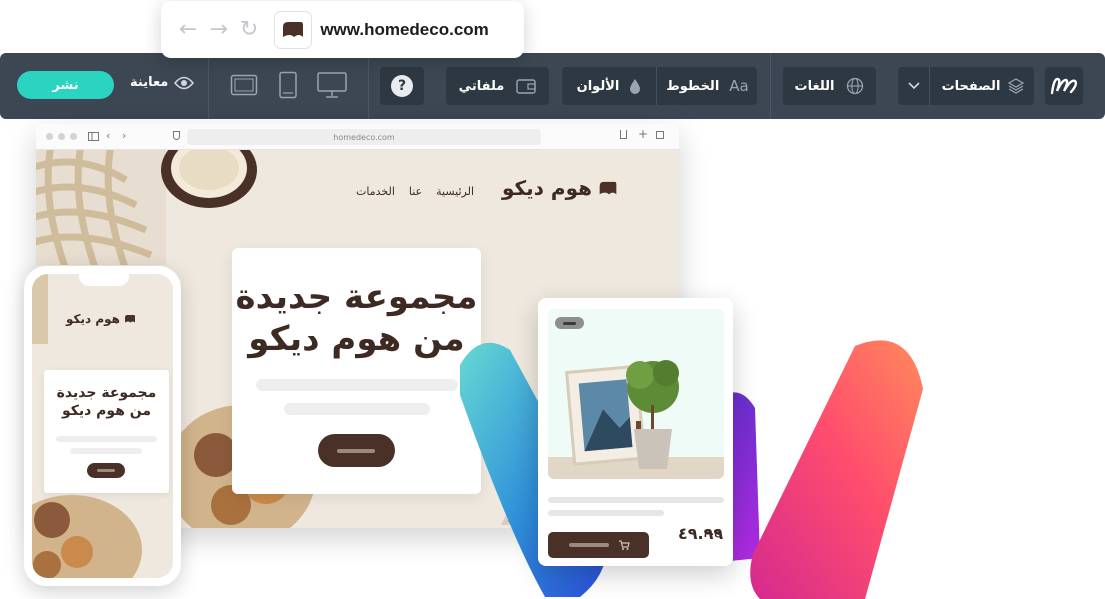  I want to click on mobile-hero-title-line1: مجموعة جديدة, so click(106, 393).